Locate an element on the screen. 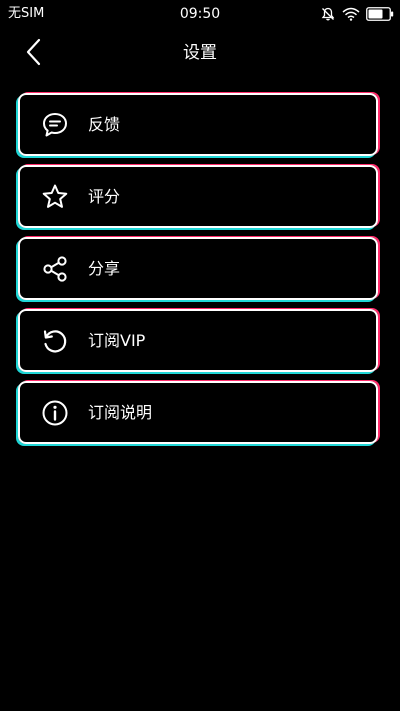  chat-bubble-icon is located at coordinates (55, 125).